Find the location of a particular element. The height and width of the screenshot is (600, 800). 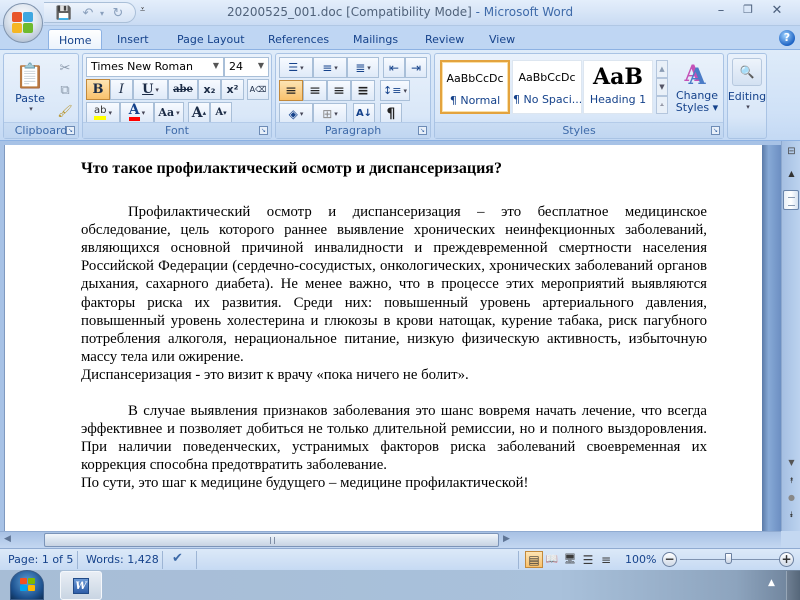

zoom-slider-thumb is located at coordinates (728, 558).